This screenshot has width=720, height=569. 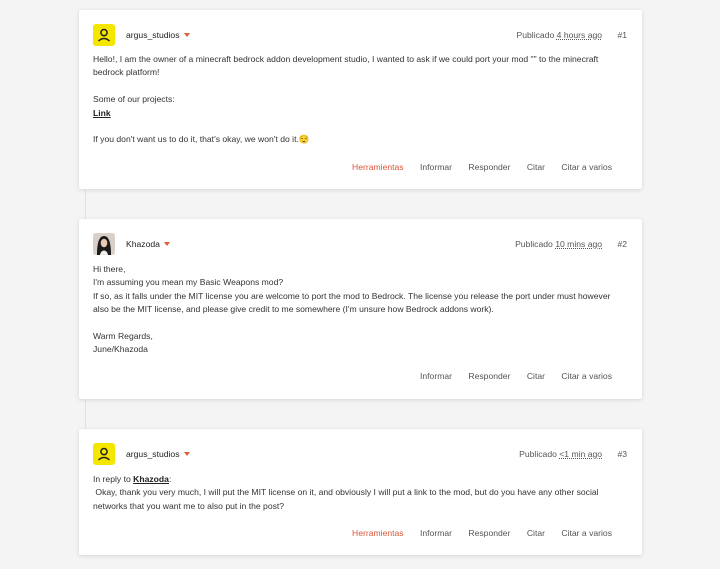 What do you see at coordinates (360, 479) in the screenshot?
I see `reply-quote-line: In reply to Khazoda:` at bounding box center [360, 479].